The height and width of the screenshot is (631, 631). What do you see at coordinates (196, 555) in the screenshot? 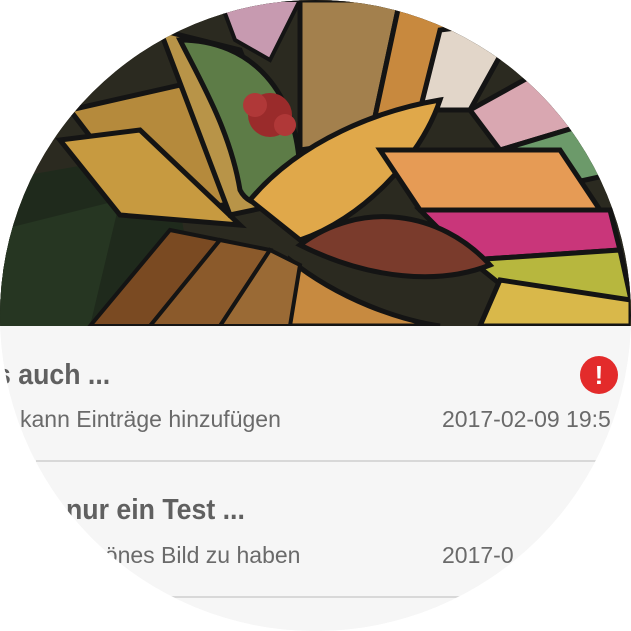
I see `entry-subtitle: nönes Bild zu haben` at bounding box center [196, 555].